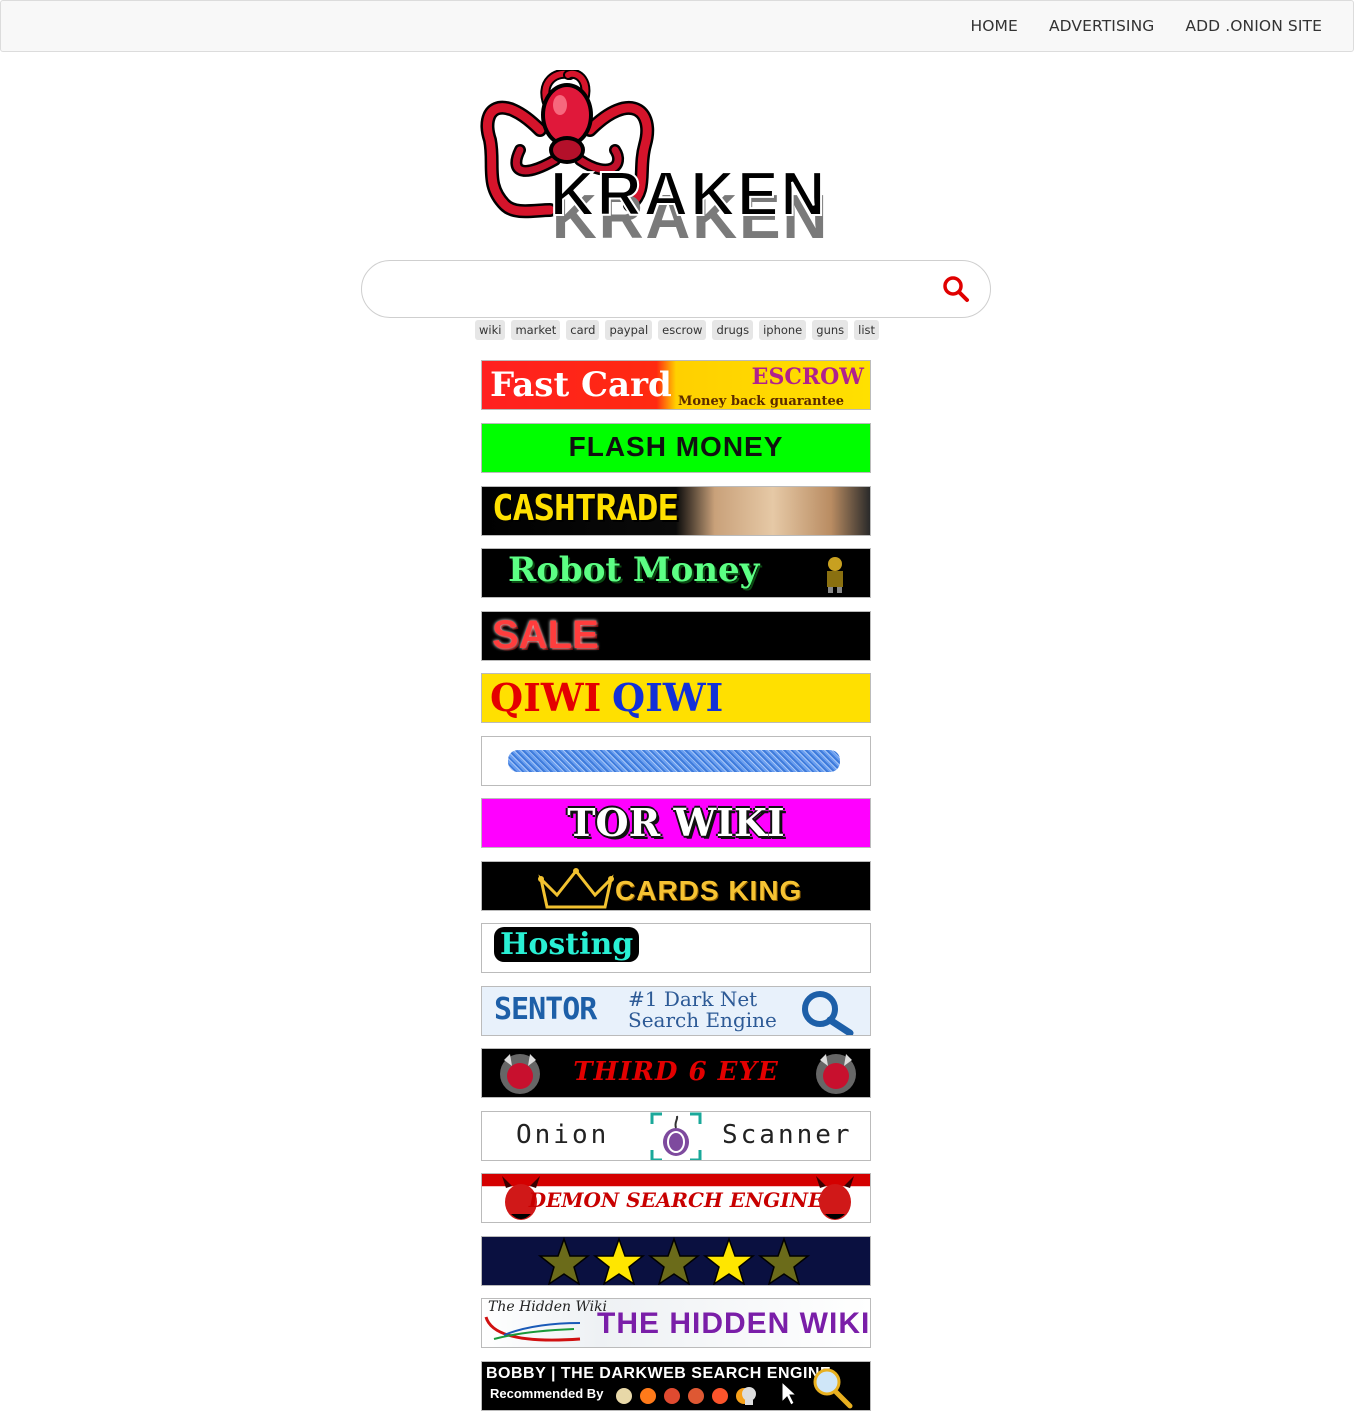 The width and height of the screenshot is (1354, 1423). I want to click on banner-robot-money: Robot Money, so click(676, 573).